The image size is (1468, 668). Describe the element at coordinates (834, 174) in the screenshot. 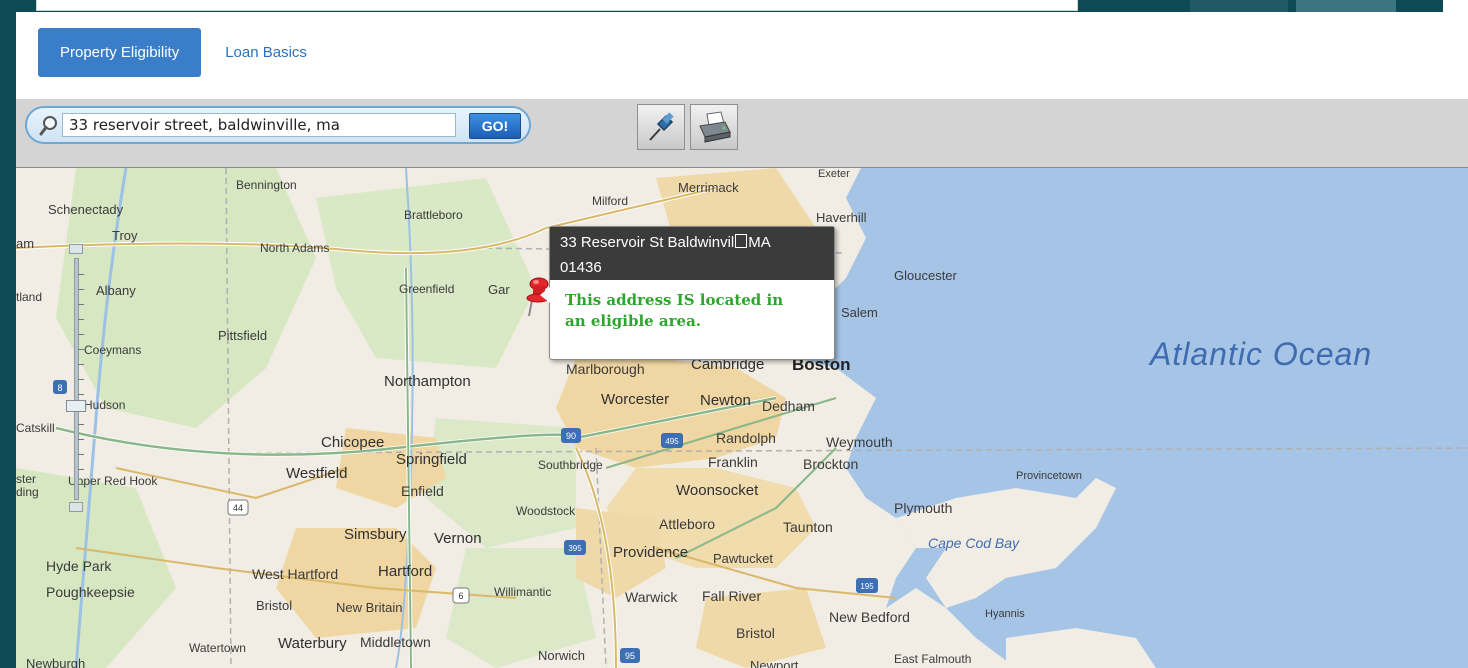

I see `map-label: Exeter` at that location.